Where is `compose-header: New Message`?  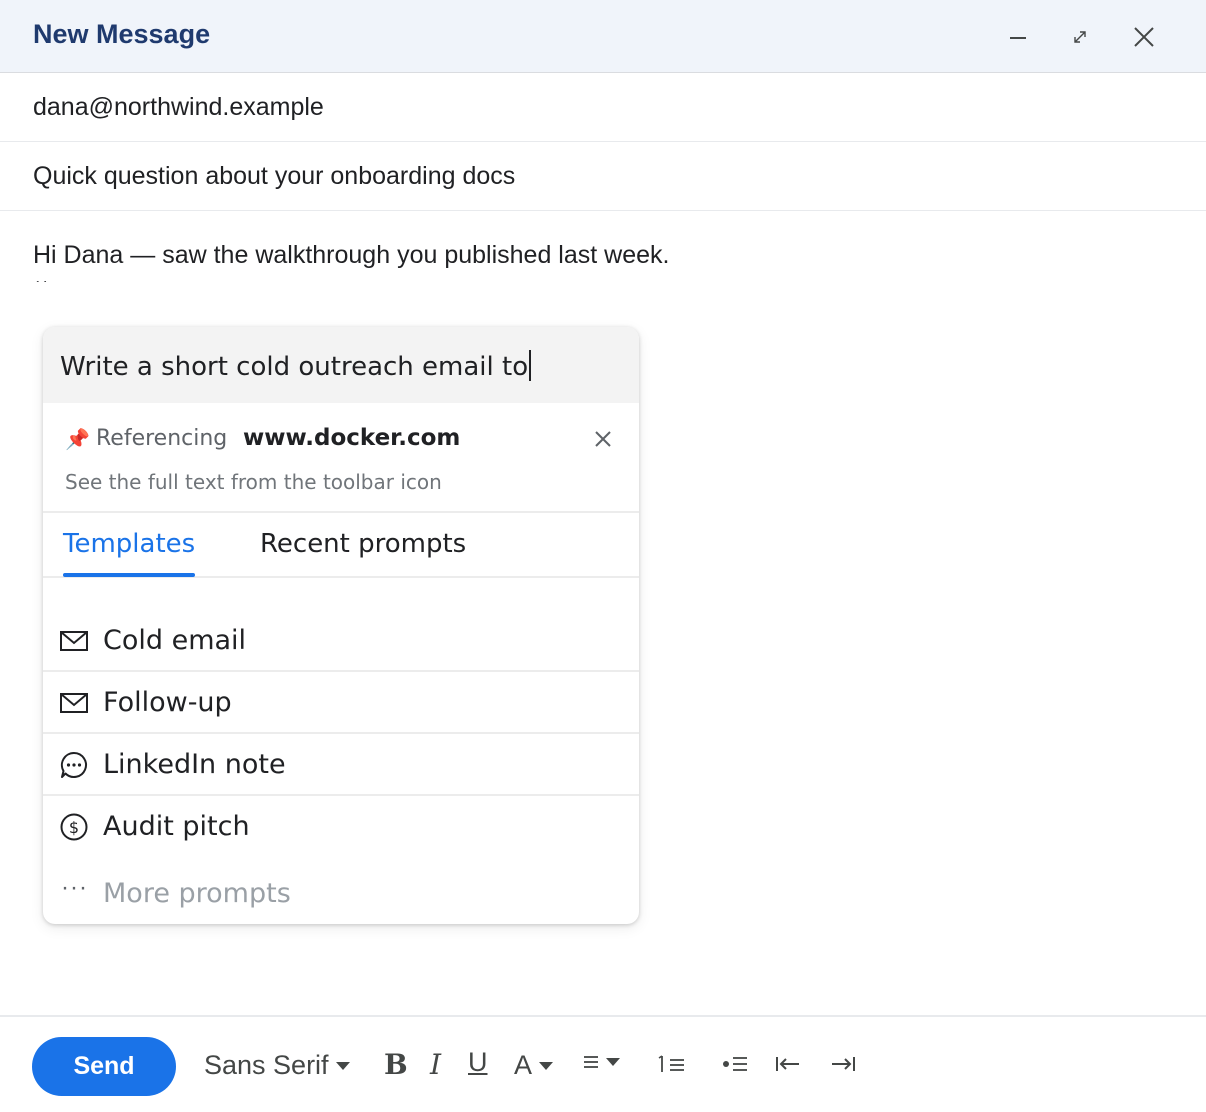 compose-header: New Message is located at coordinates (603, 36).